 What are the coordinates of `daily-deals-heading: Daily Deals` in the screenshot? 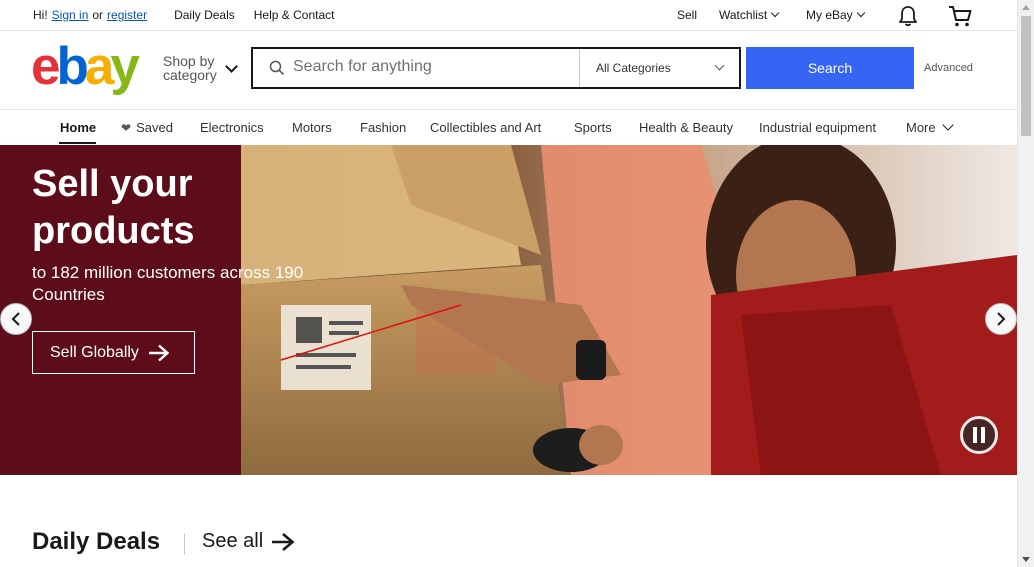 It's located at (96, 541).